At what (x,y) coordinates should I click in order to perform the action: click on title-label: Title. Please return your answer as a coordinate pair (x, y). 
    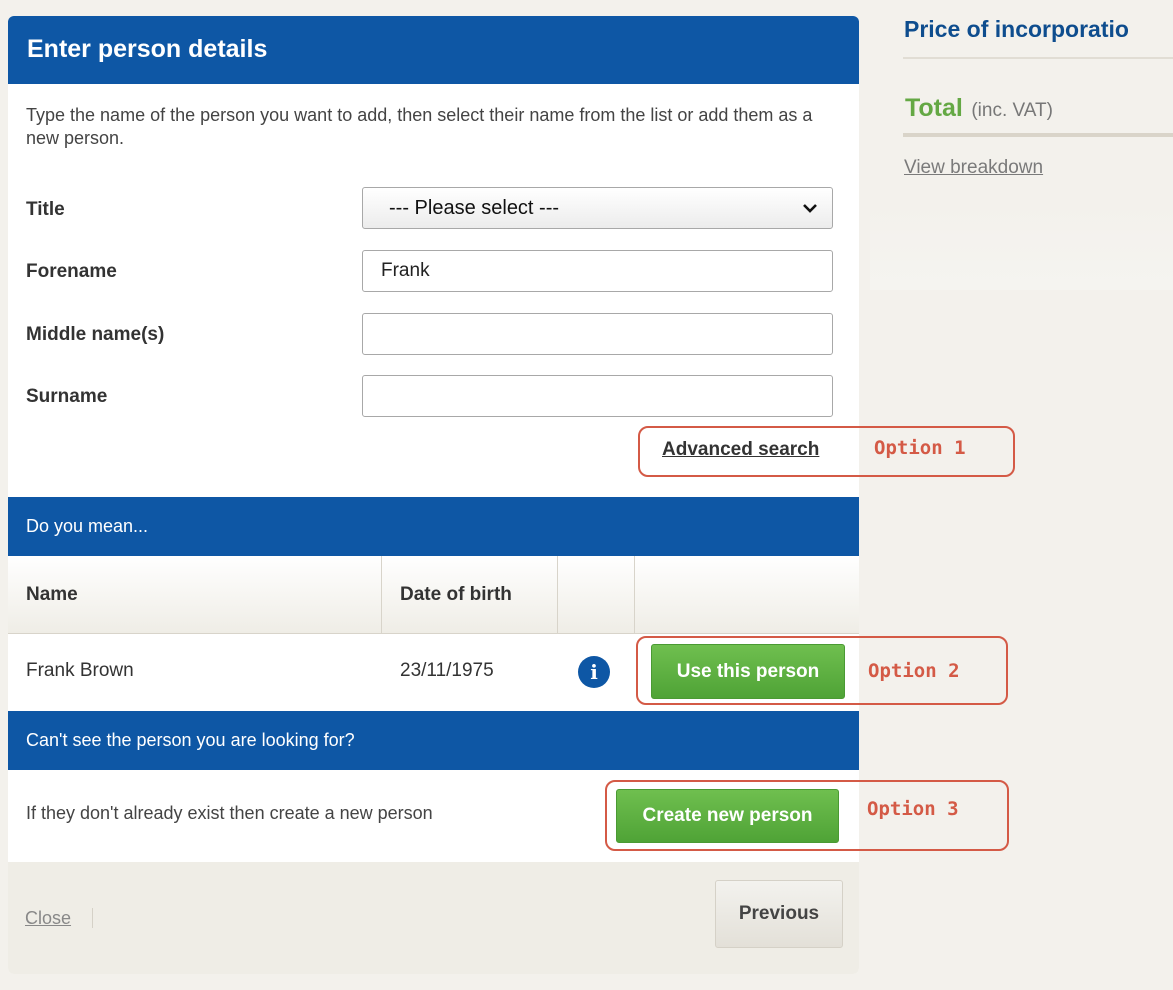
    Looking at the image, I should click on (45, 209).